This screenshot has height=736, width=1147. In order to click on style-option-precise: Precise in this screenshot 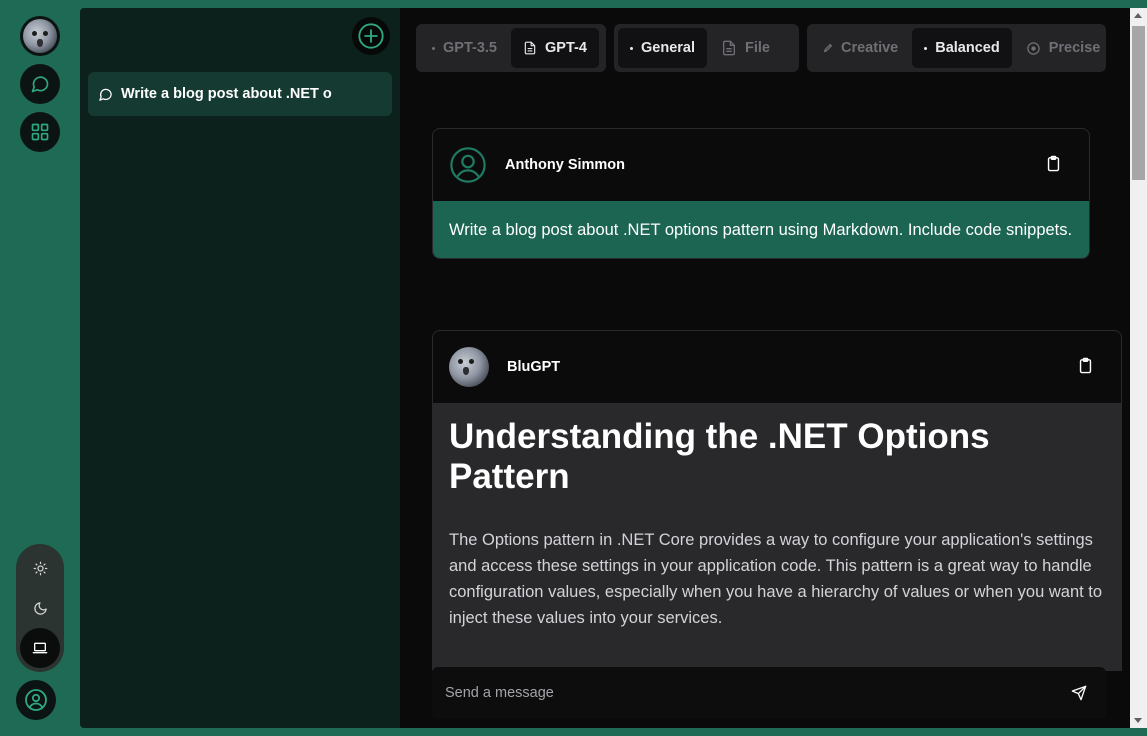, I will do `click(1063, 48)`.